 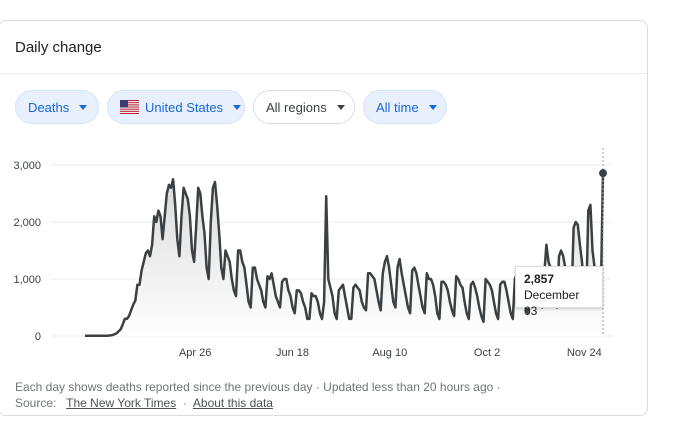 I want to click on x-tick-label: Jun 18, so click(x=292, y=353).